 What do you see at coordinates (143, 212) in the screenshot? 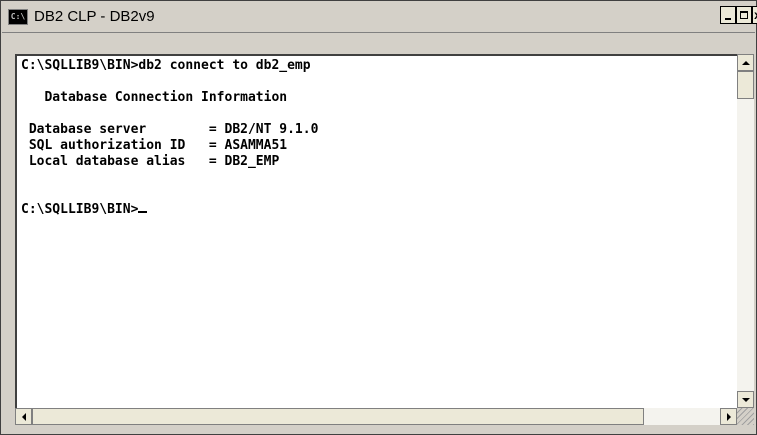
I see `text-cursor` at bounding box center [143, 212].